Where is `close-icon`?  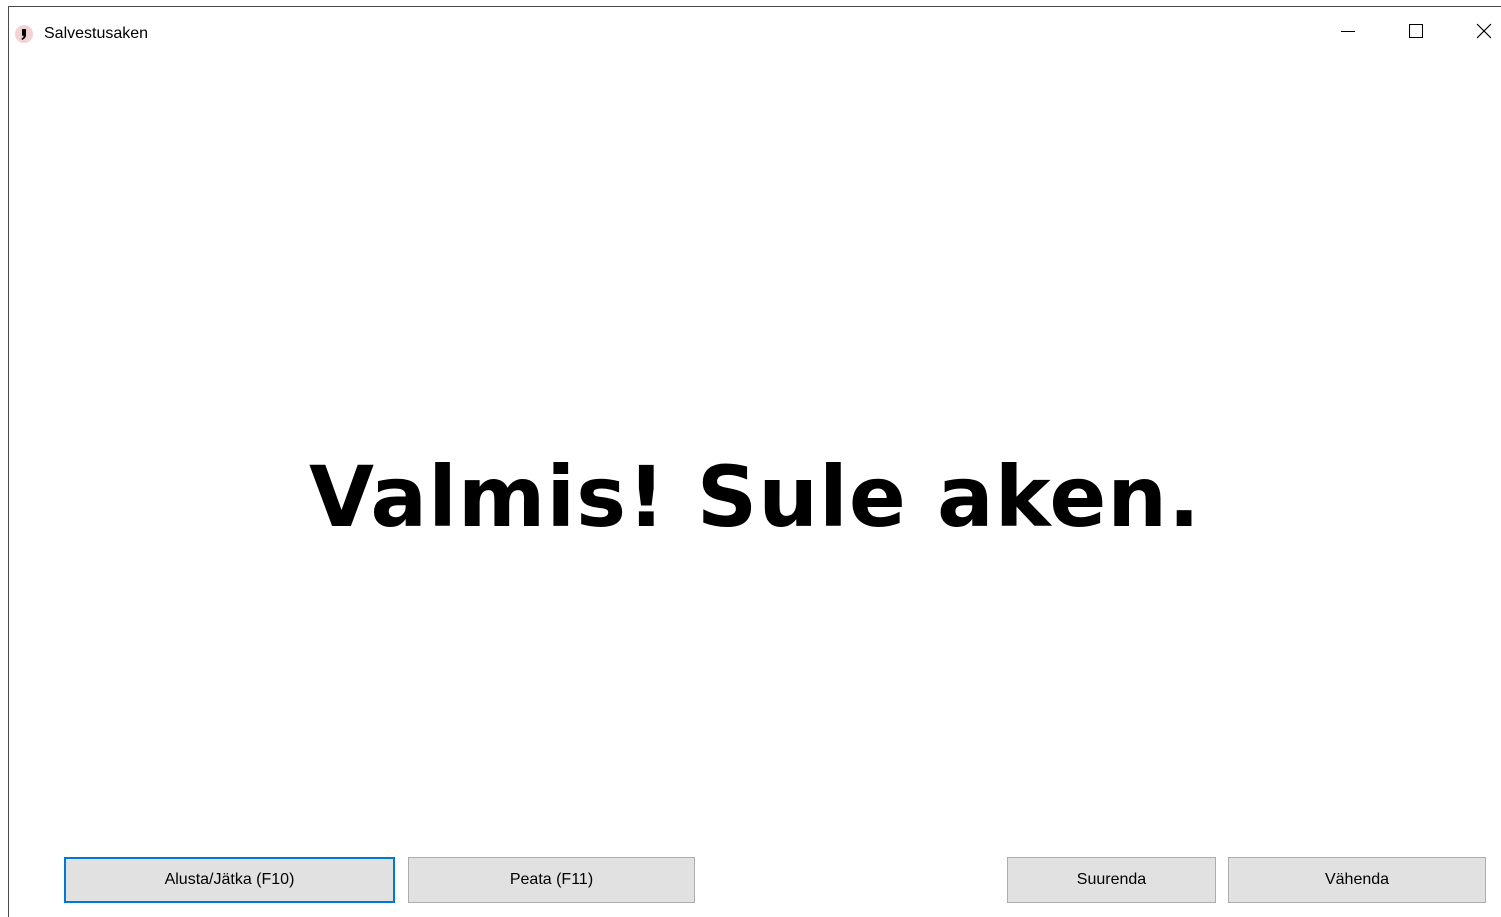 close-icon is located at coordinates (1484, 33).